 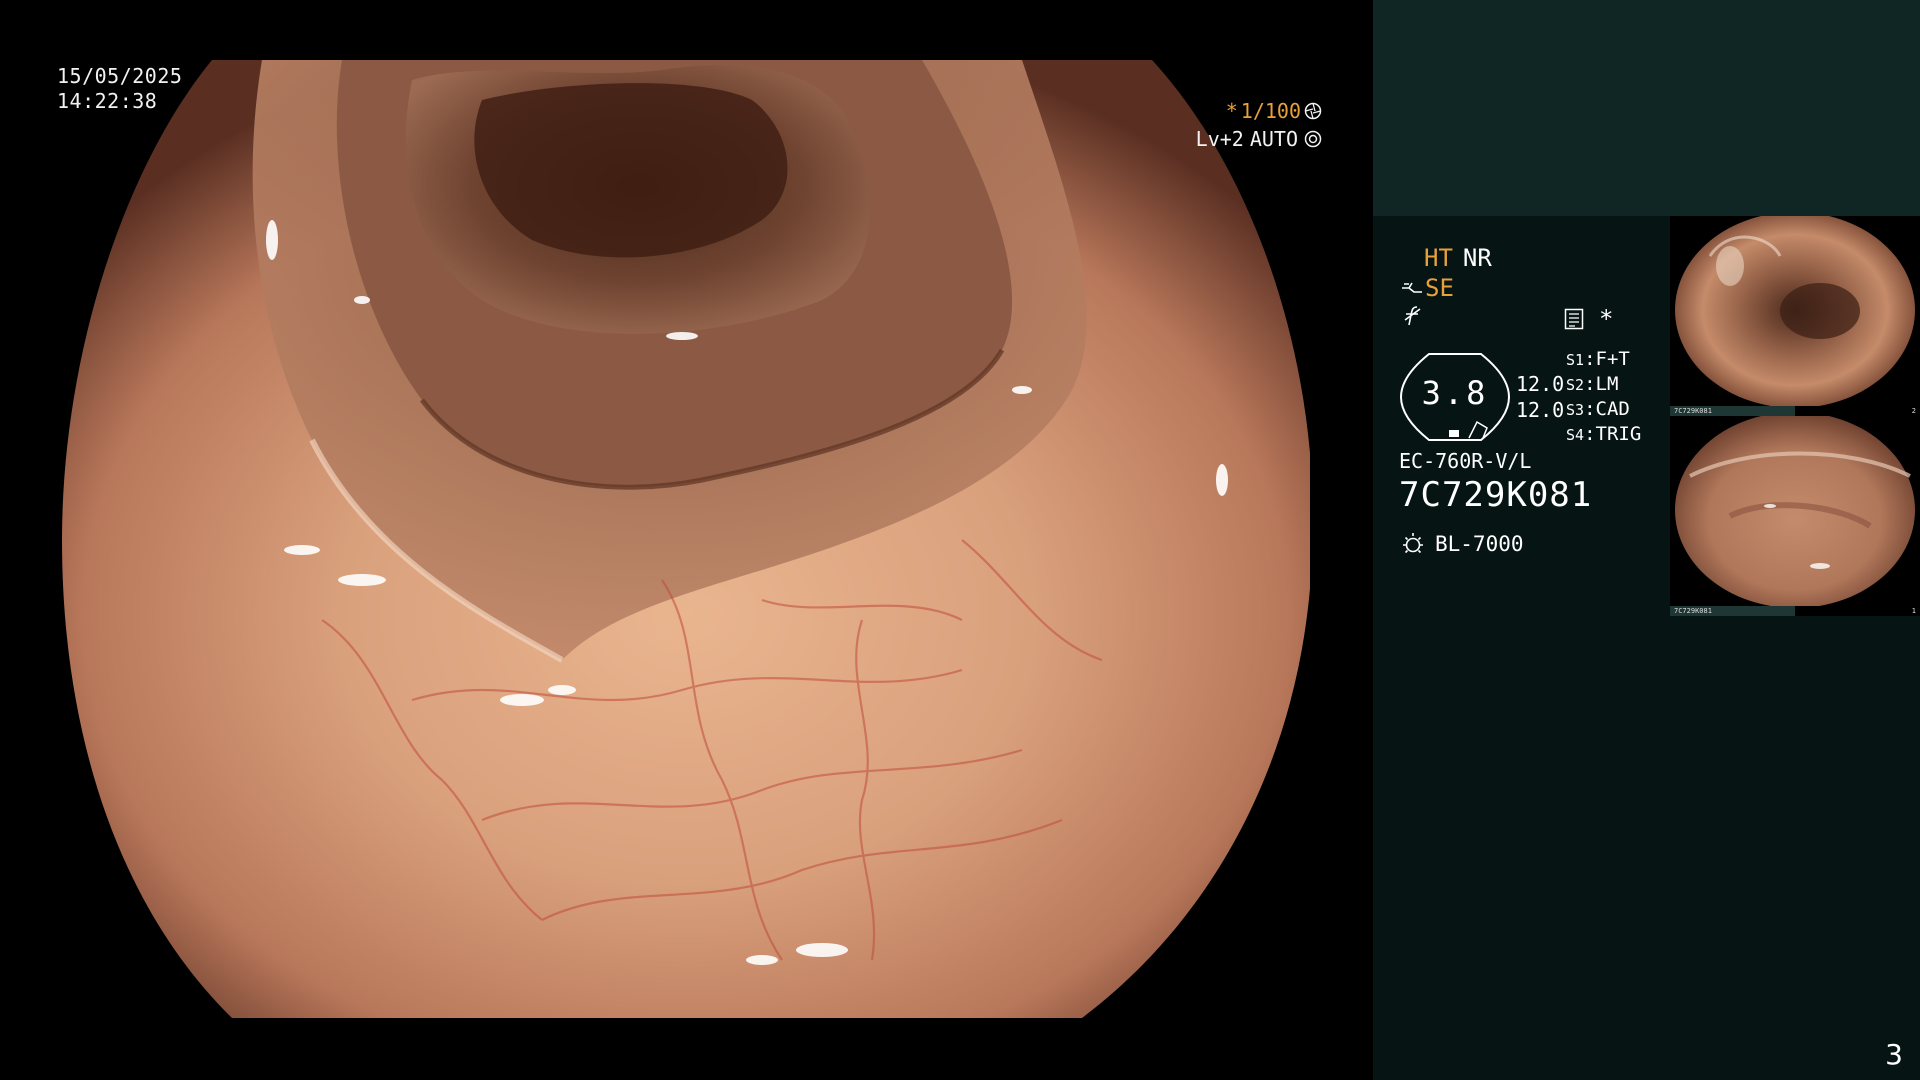 What do you see at coordinates (1455, 393) in the screenshot?
I see `gauge-value: 3.8` at bounding box center [1455, 393].